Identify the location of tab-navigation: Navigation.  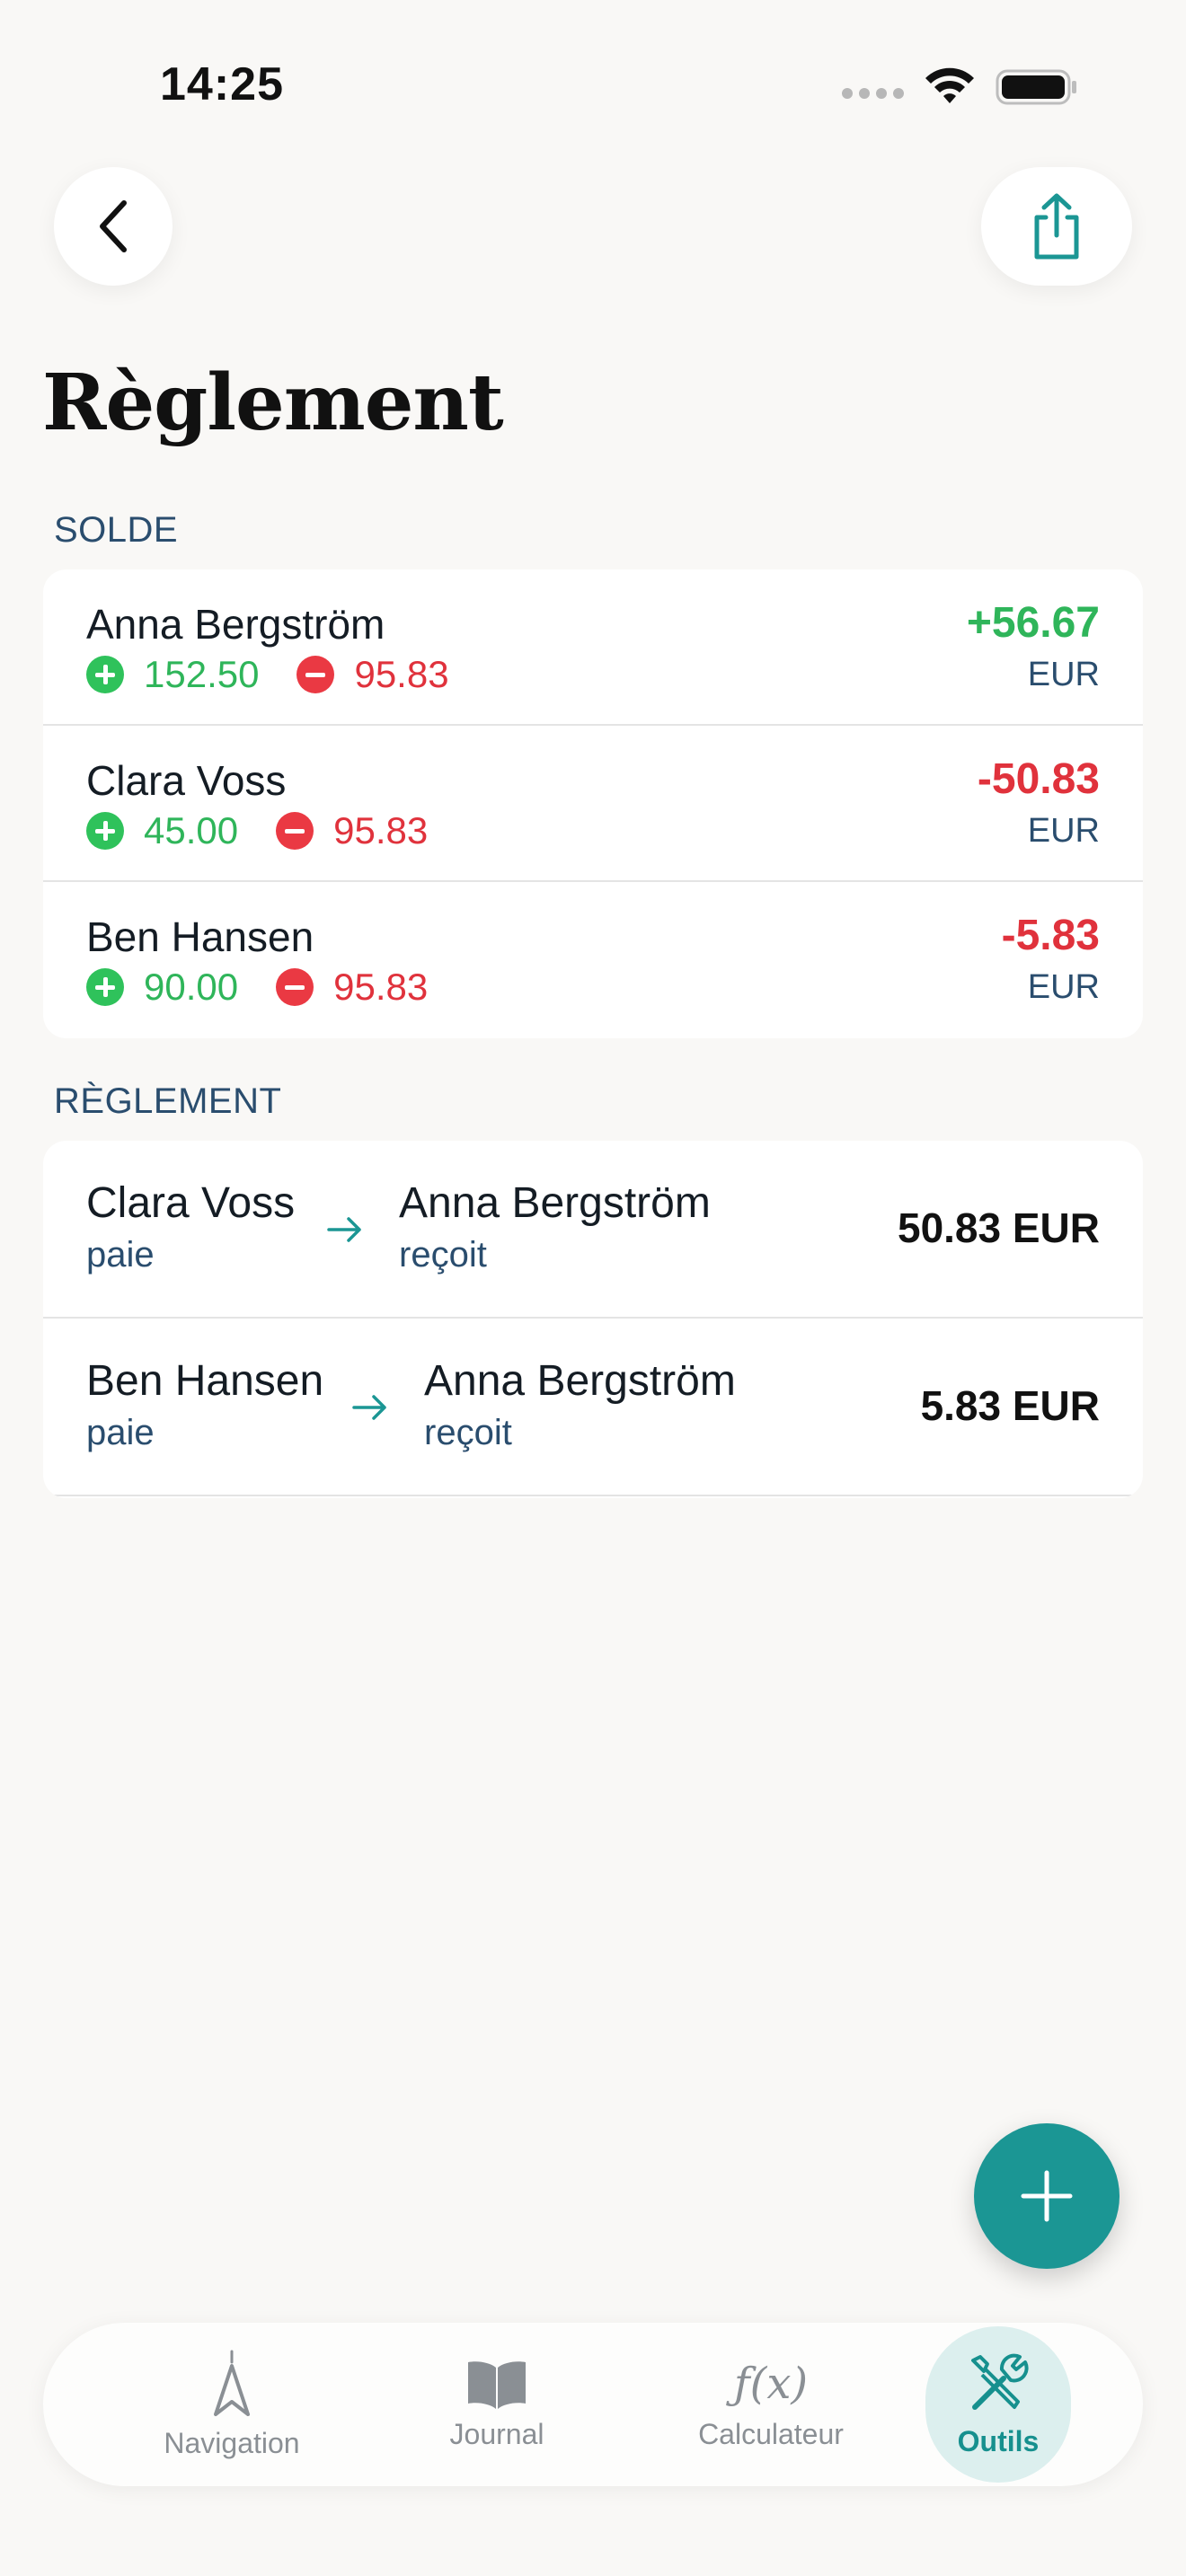
(232, 2404).